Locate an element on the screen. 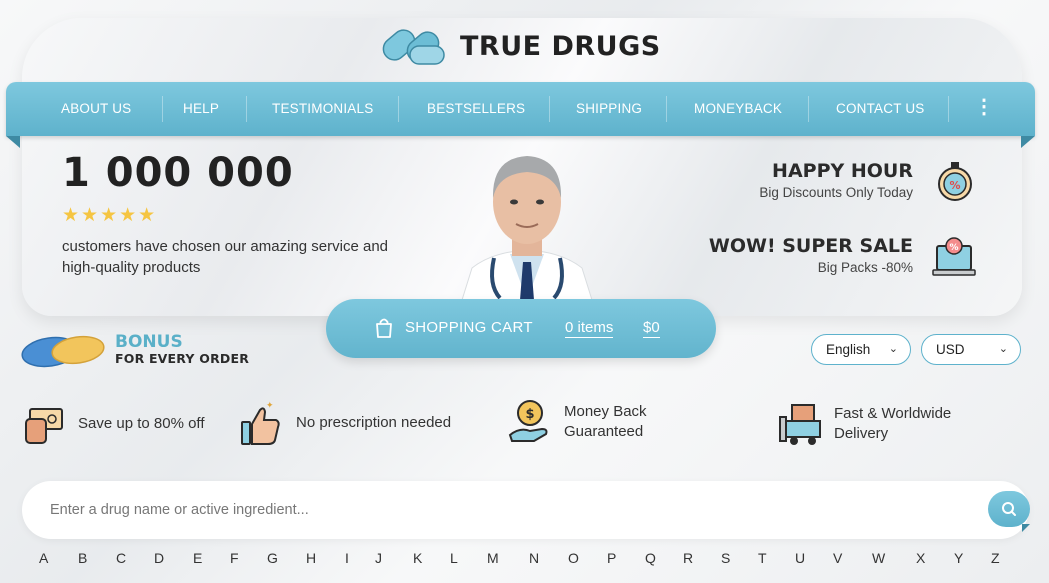 The height and width of the screenshot is (583, 1049). nav-item-testimonials: TESTIMONIALS is located at coordinates (322, 108).